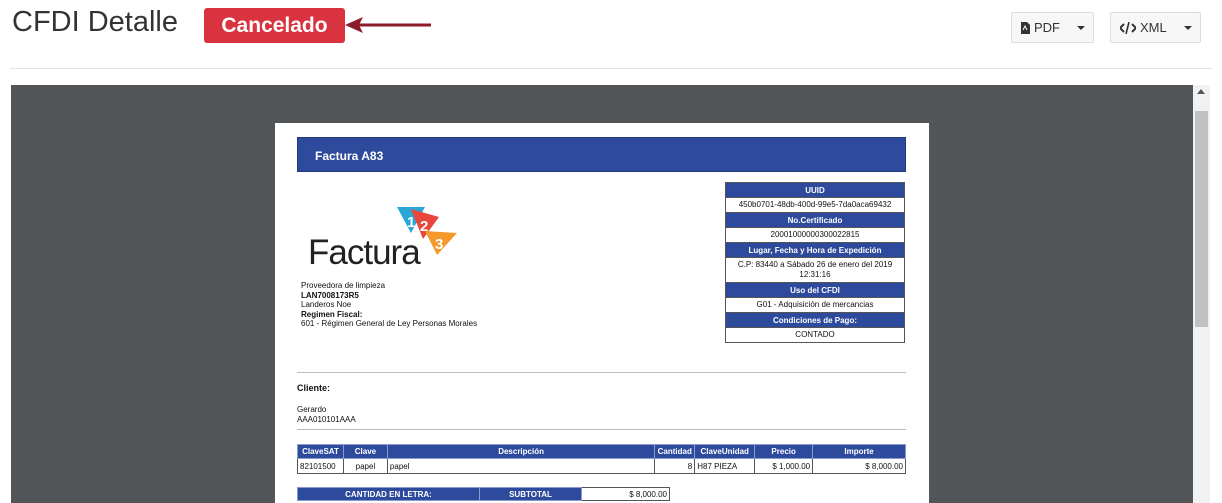 This screenshot has width=1222, height=503. What do you see at coordinates (859, 451) in the screenshot?
I see `col-header: Importe` at bounding box center [859, 451].